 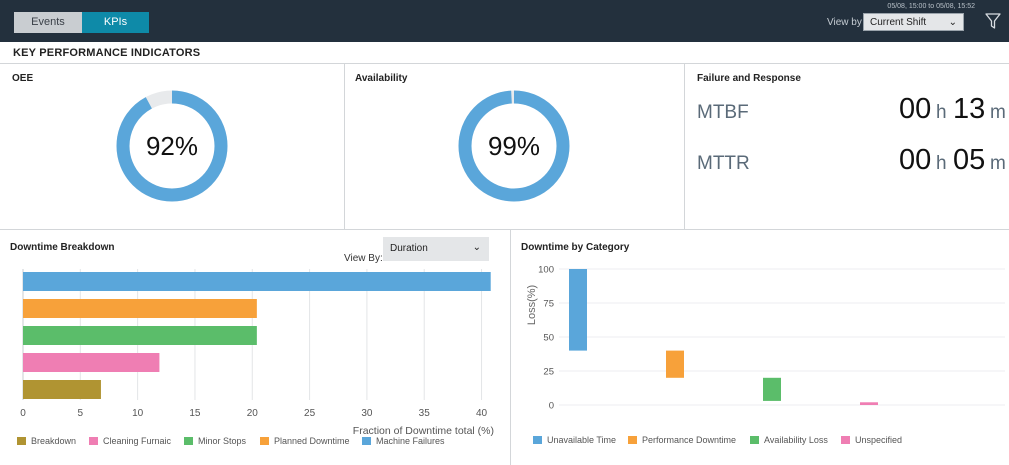 What do you see at coordinates (548, 304) in the screenshot?
I see `y-tick-label: 75` at bounding box center [548, 304].